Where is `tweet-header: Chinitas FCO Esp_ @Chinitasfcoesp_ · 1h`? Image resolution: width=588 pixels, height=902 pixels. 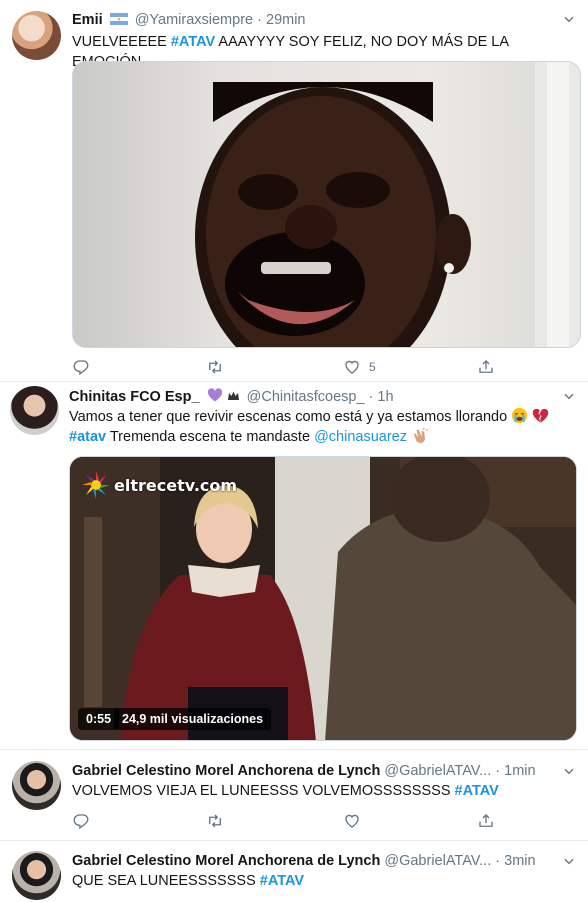 tweet-header: Chinitas FCO Esp_ @Chinitasfcoesp_ · 1h is located at coordinates (314, 397).